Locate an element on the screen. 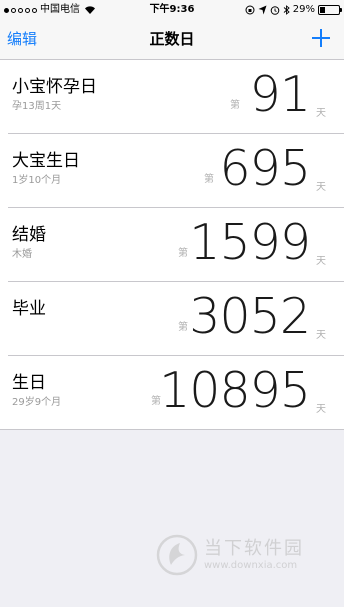 The height and width of the screenshot is (607, 344). status-bar: 中国电信 下午9:36 29% is located at coordinates (172, 10).